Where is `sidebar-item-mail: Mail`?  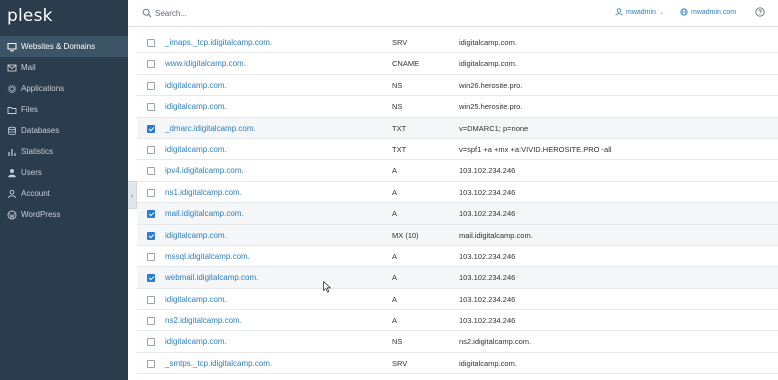 sidebar-item-mail: Mail is located at coordinates (64, 67).